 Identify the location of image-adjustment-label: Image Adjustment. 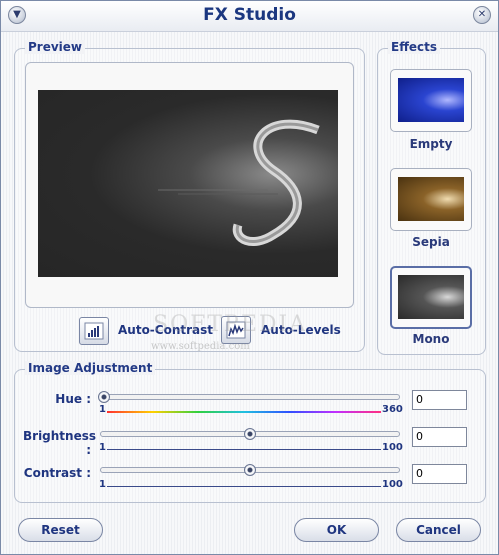
(90, 368).